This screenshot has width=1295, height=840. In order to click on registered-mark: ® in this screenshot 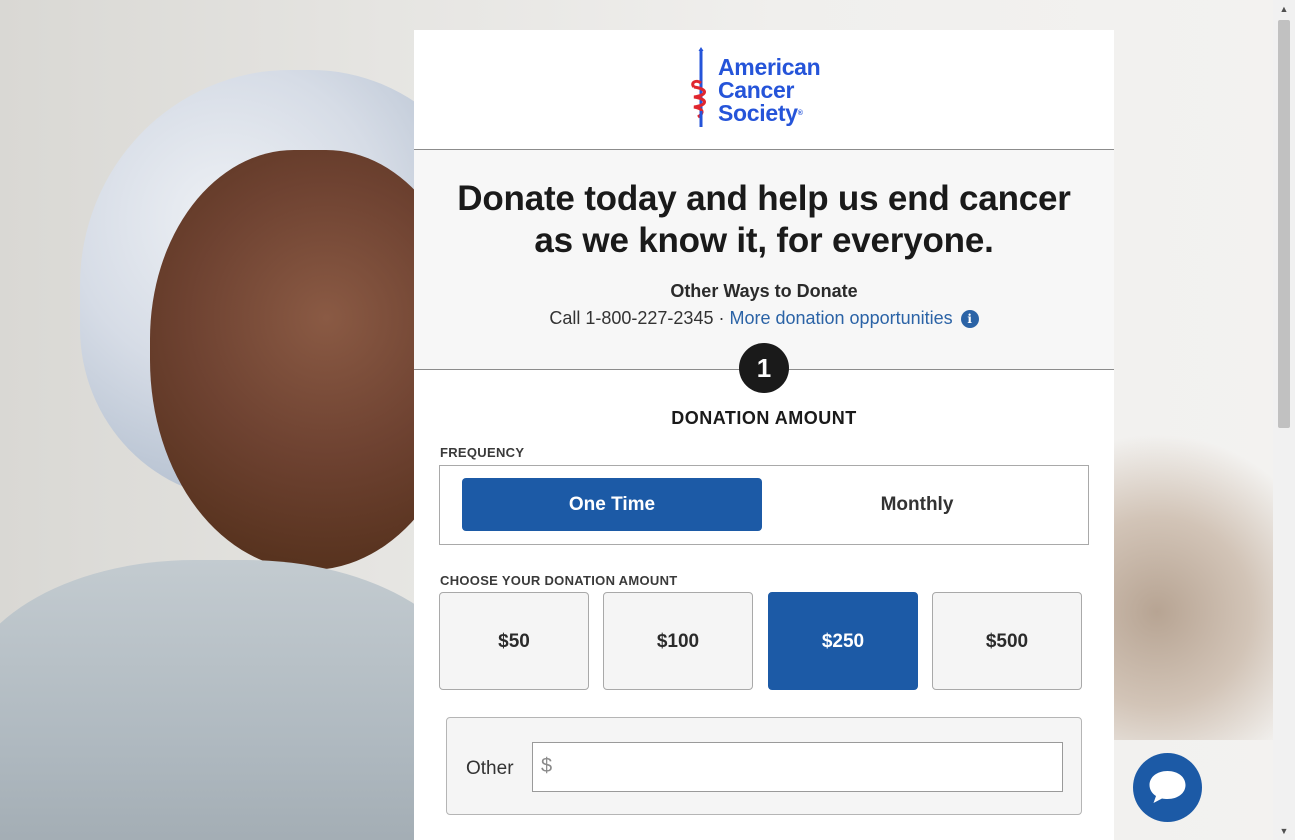, I will do `click(800, 113)`.